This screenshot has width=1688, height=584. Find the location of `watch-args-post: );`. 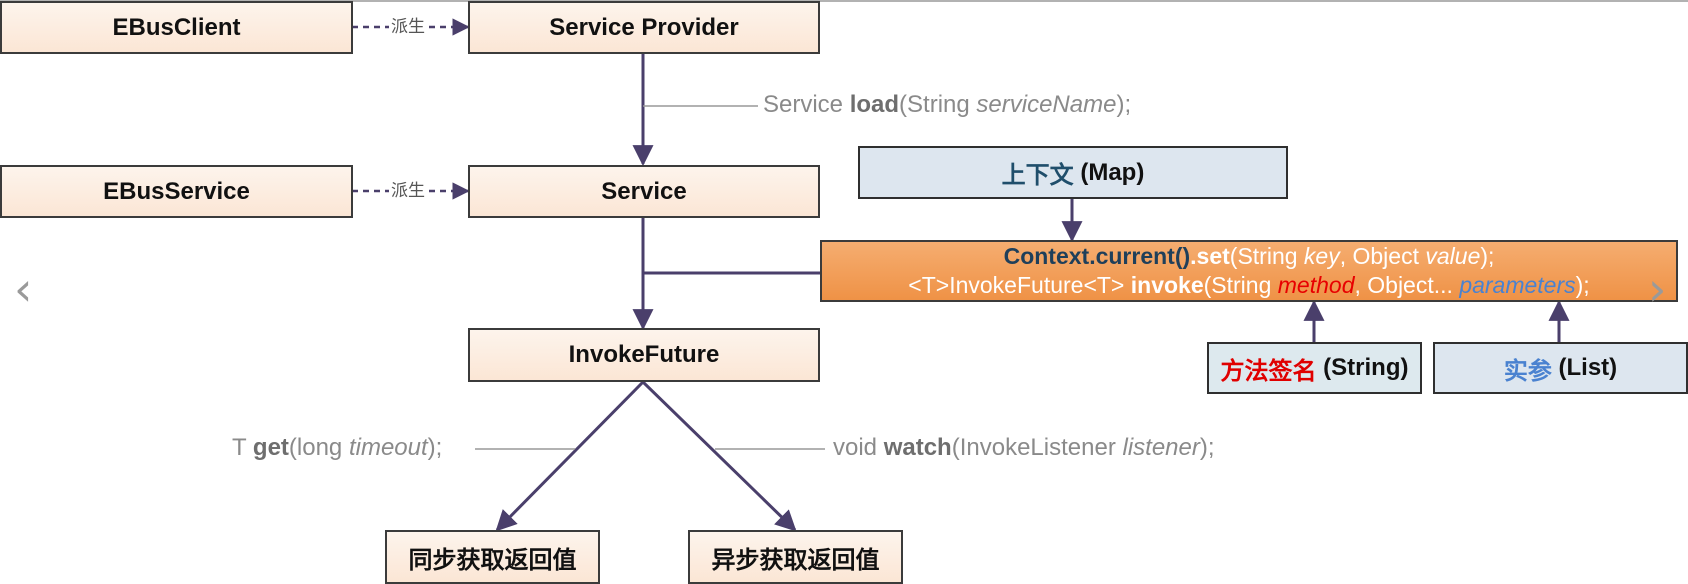

watch-args-post: ); is located at coordinates (1207, 447).